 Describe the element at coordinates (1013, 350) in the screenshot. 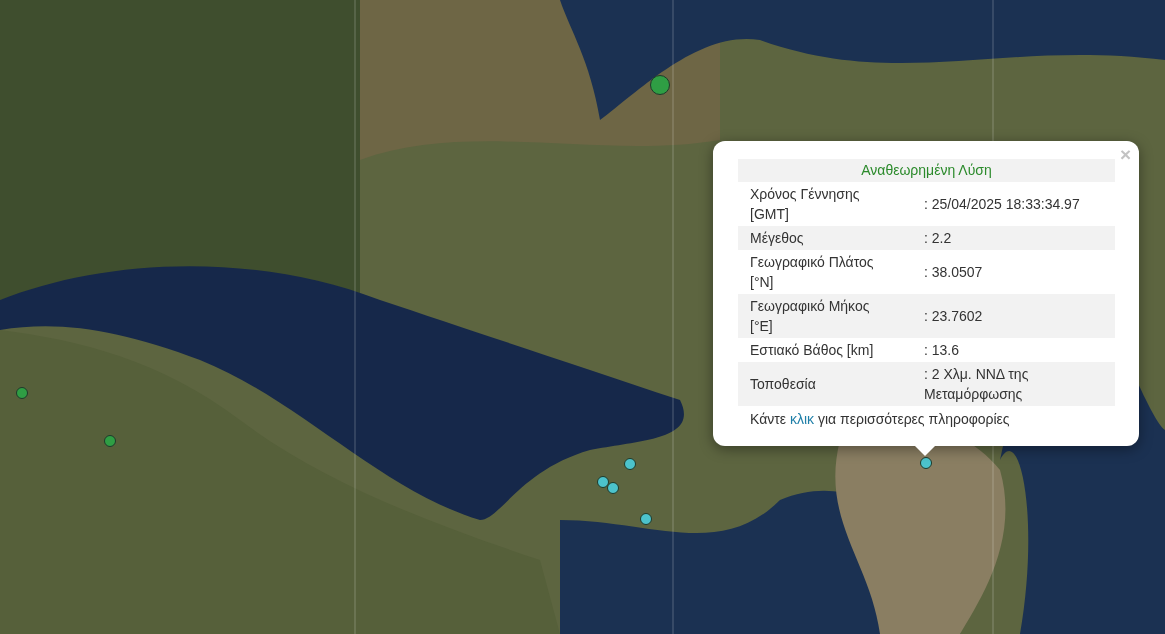

I see `field-value: : 13.6` at that location.